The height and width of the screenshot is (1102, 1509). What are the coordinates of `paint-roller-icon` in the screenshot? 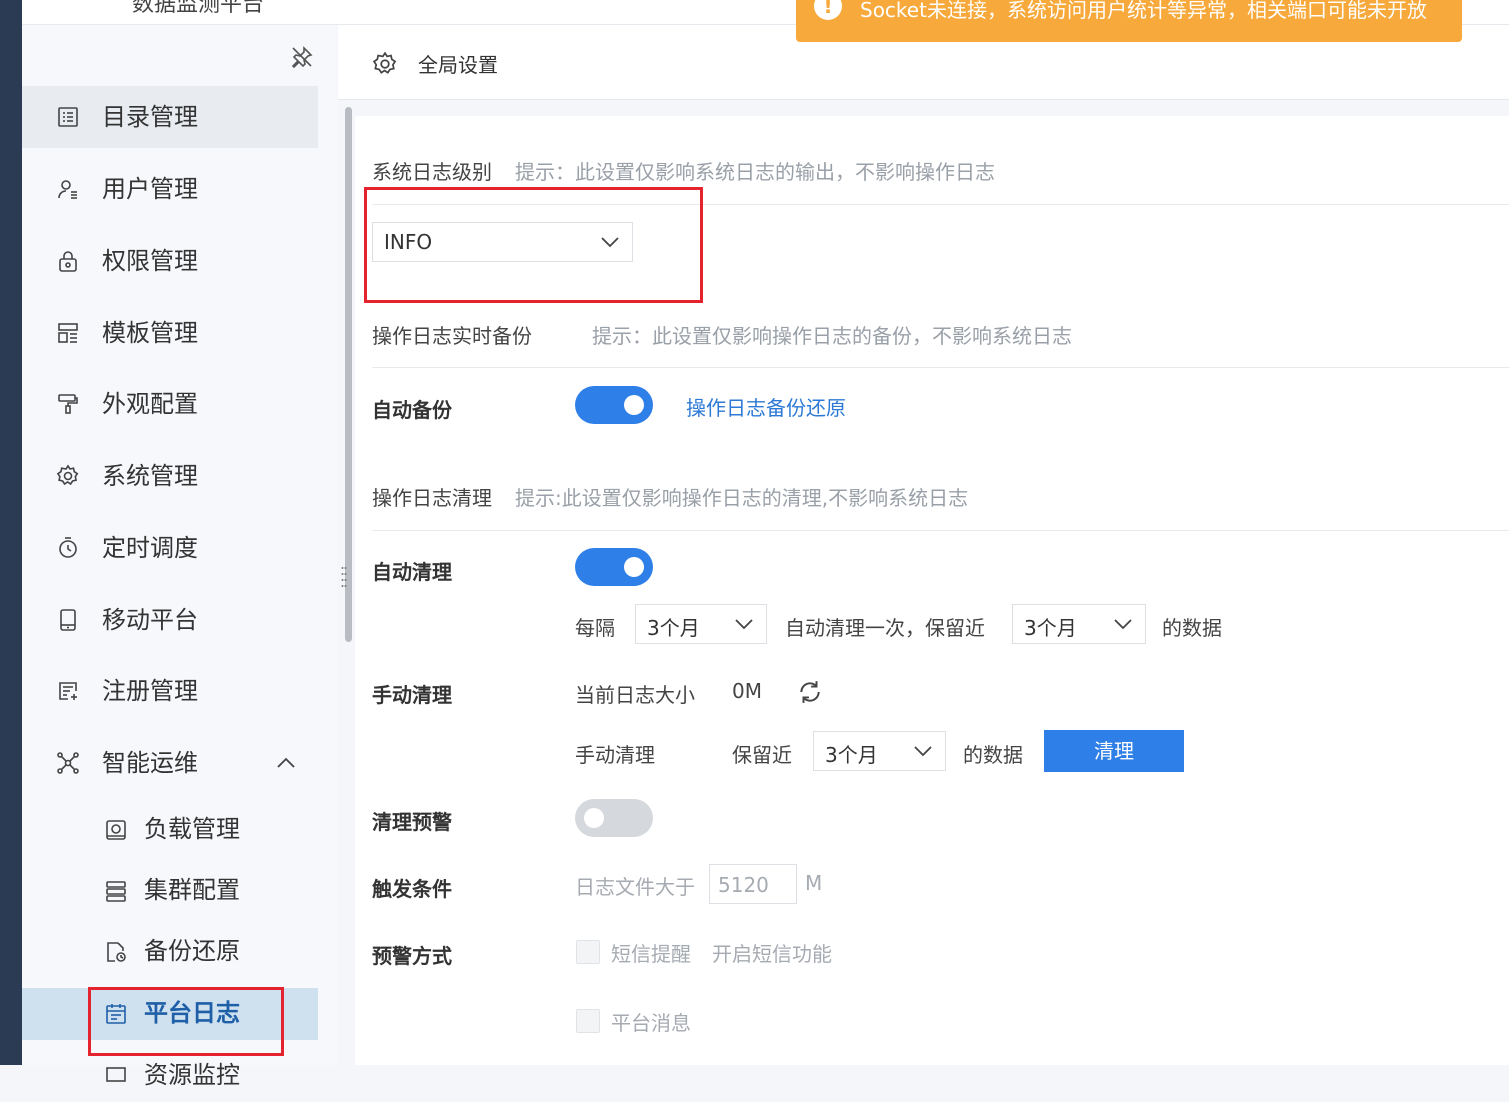 It's located at (68, 404).